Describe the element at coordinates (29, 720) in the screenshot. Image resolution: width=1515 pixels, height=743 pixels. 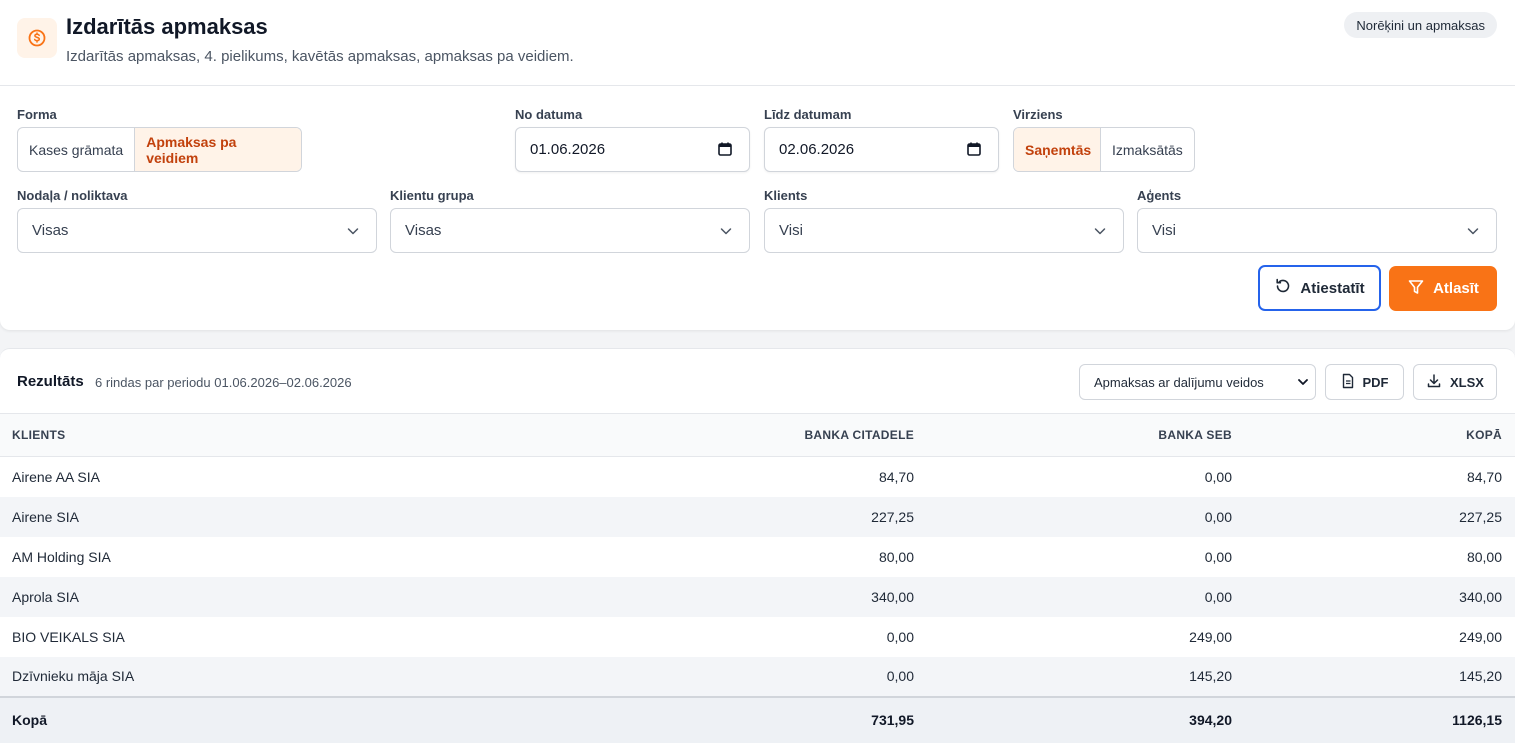
I see `total-label: Kopā` at that location.